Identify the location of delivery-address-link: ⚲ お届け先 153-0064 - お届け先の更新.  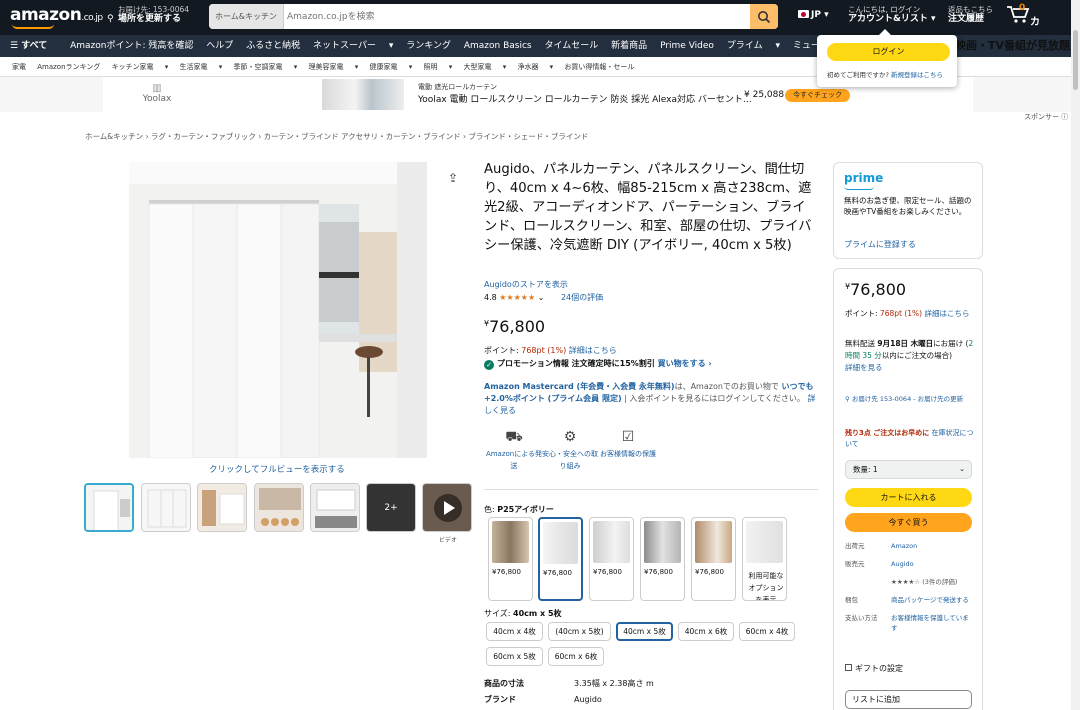
(910, 399).